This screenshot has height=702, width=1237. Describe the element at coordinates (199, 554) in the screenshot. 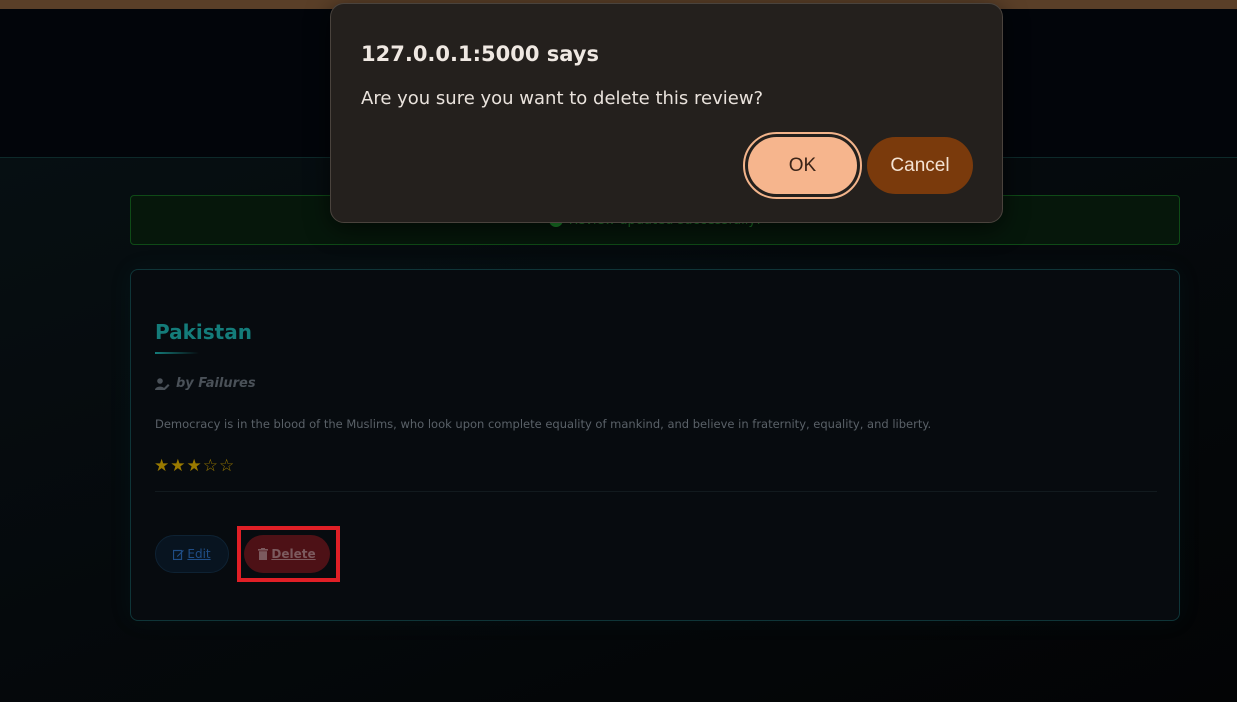

I see `edit-label: Edit` at that location.